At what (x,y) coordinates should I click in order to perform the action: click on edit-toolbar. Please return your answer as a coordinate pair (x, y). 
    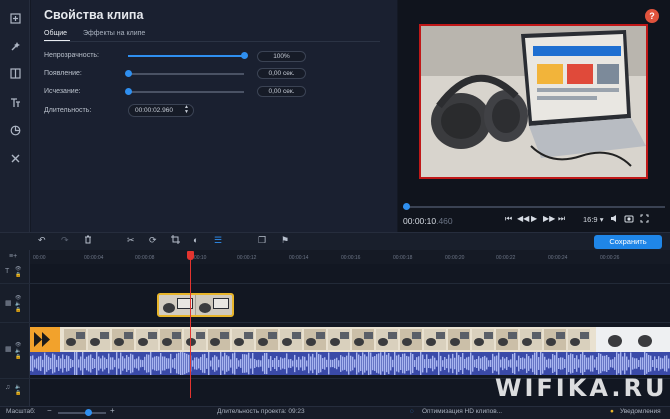
    Looking at the image, I should click on (335, 241).